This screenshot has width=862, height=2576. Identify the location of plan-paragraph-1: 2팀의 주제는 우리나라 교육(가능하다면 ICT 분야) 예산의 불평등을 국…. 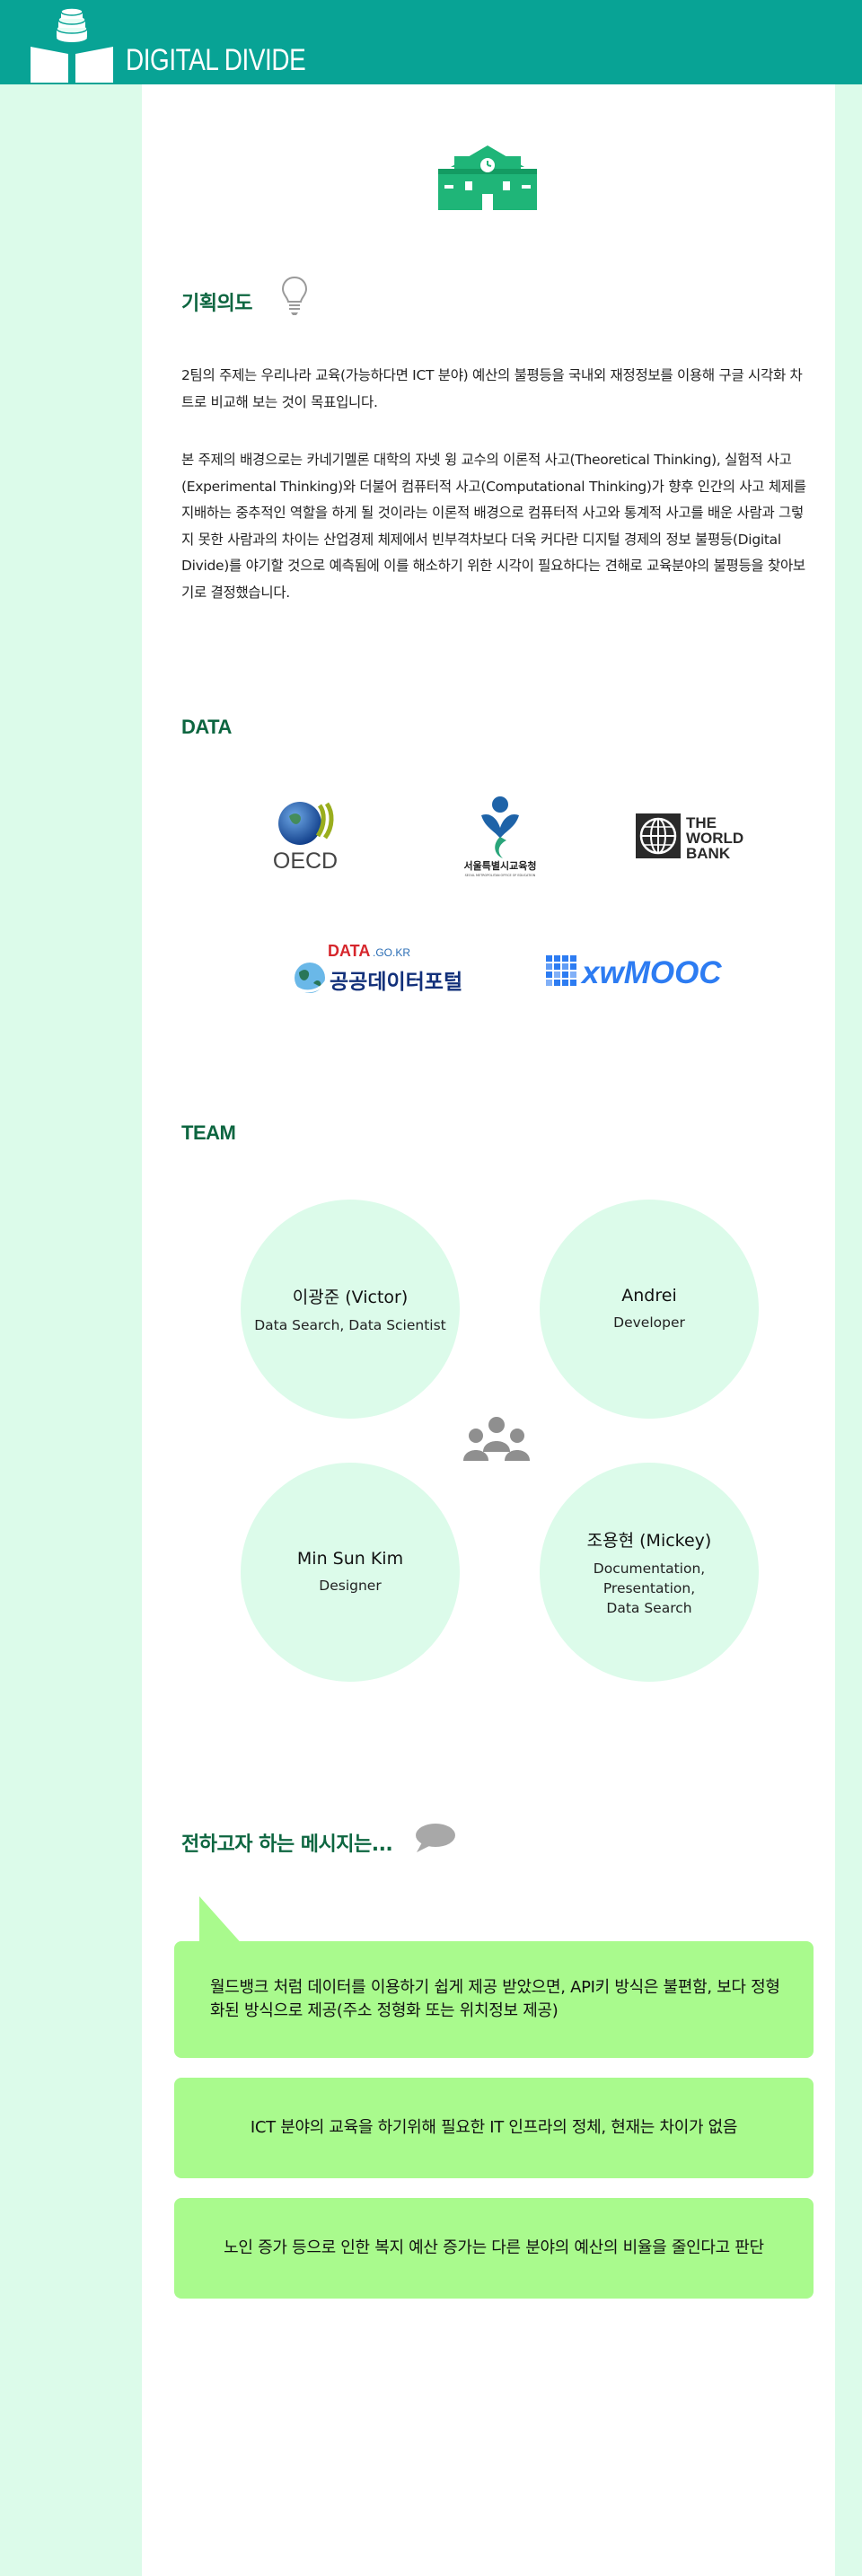
(492, 388).